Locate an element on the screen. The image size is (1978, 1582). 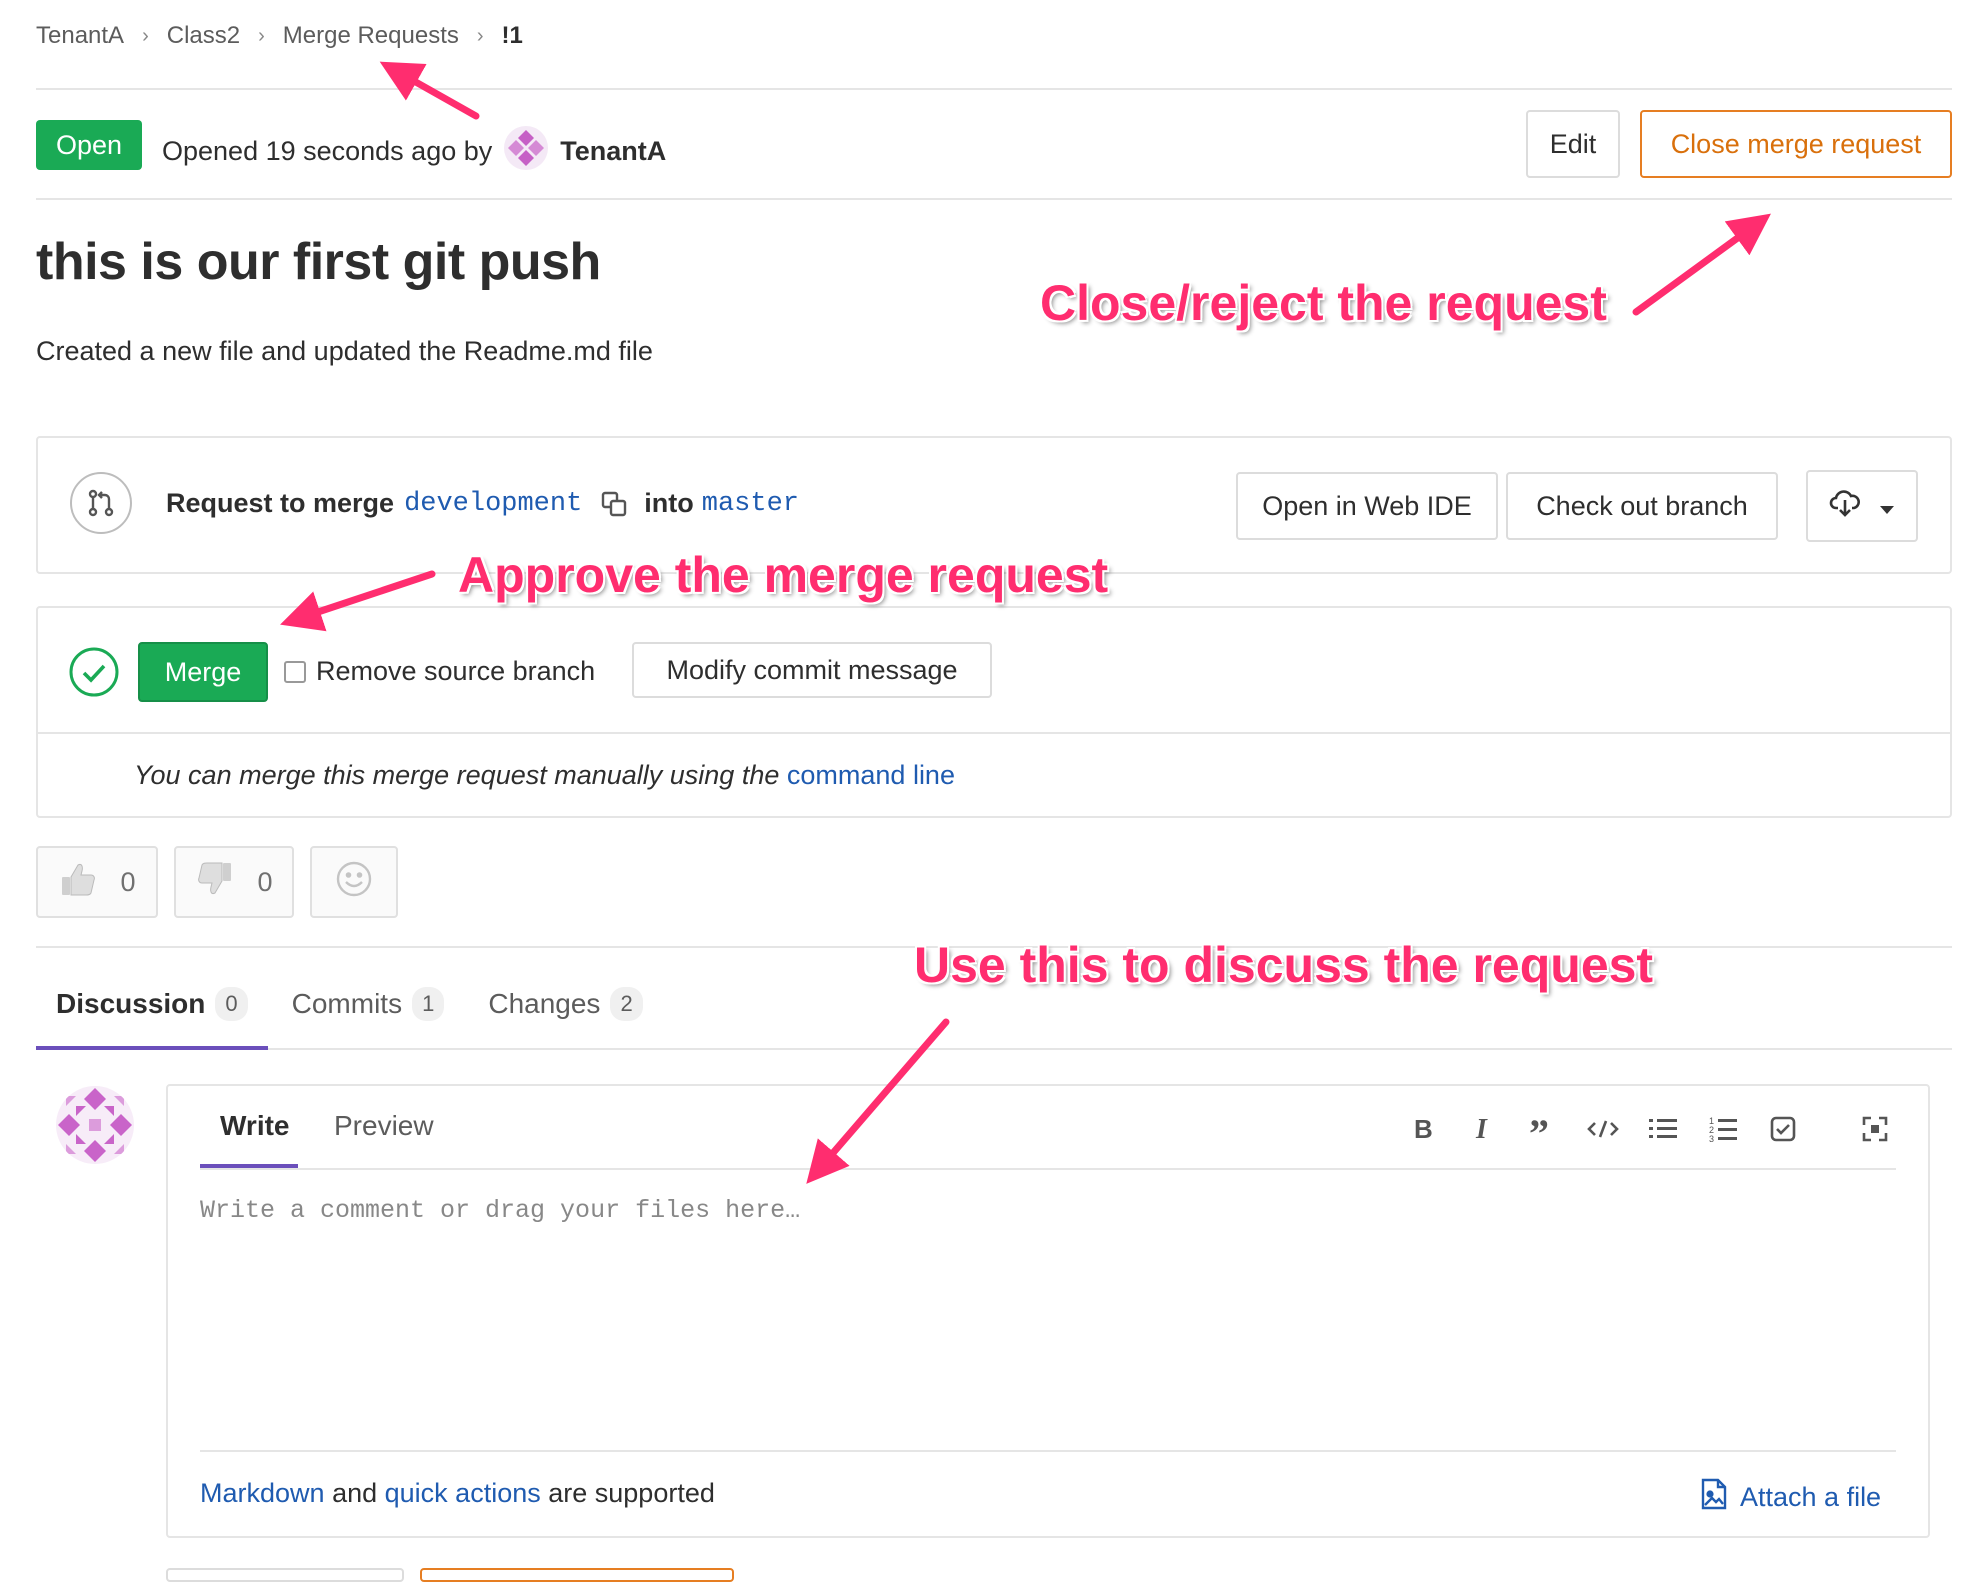
svg-text: 3 is located at coordinates (1711, 1138).